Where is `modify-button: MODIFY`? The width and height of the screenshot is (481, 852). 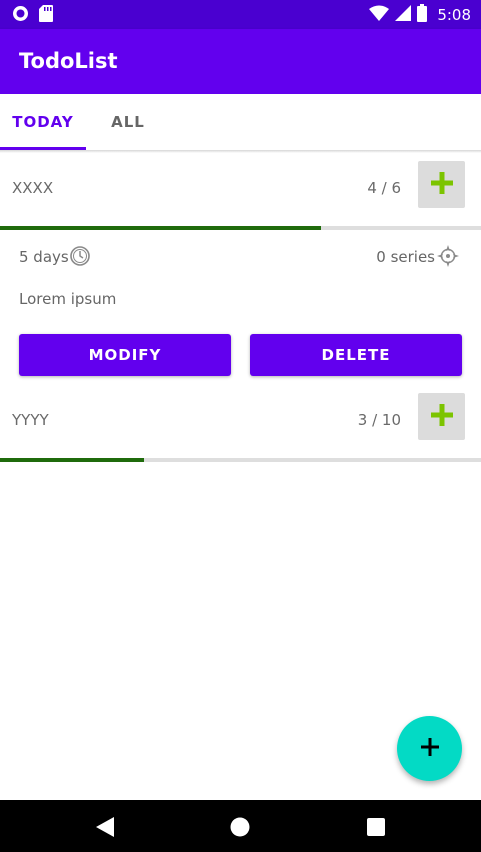 modify-button: MODIFY is located at coordinates (125, 355).